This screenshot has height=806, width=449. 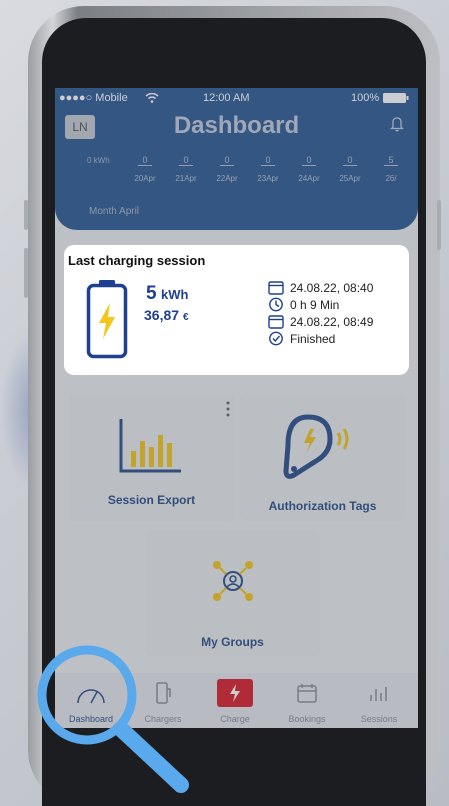 I want to click on energy-unit: kWh, so click(x=175, y=294).